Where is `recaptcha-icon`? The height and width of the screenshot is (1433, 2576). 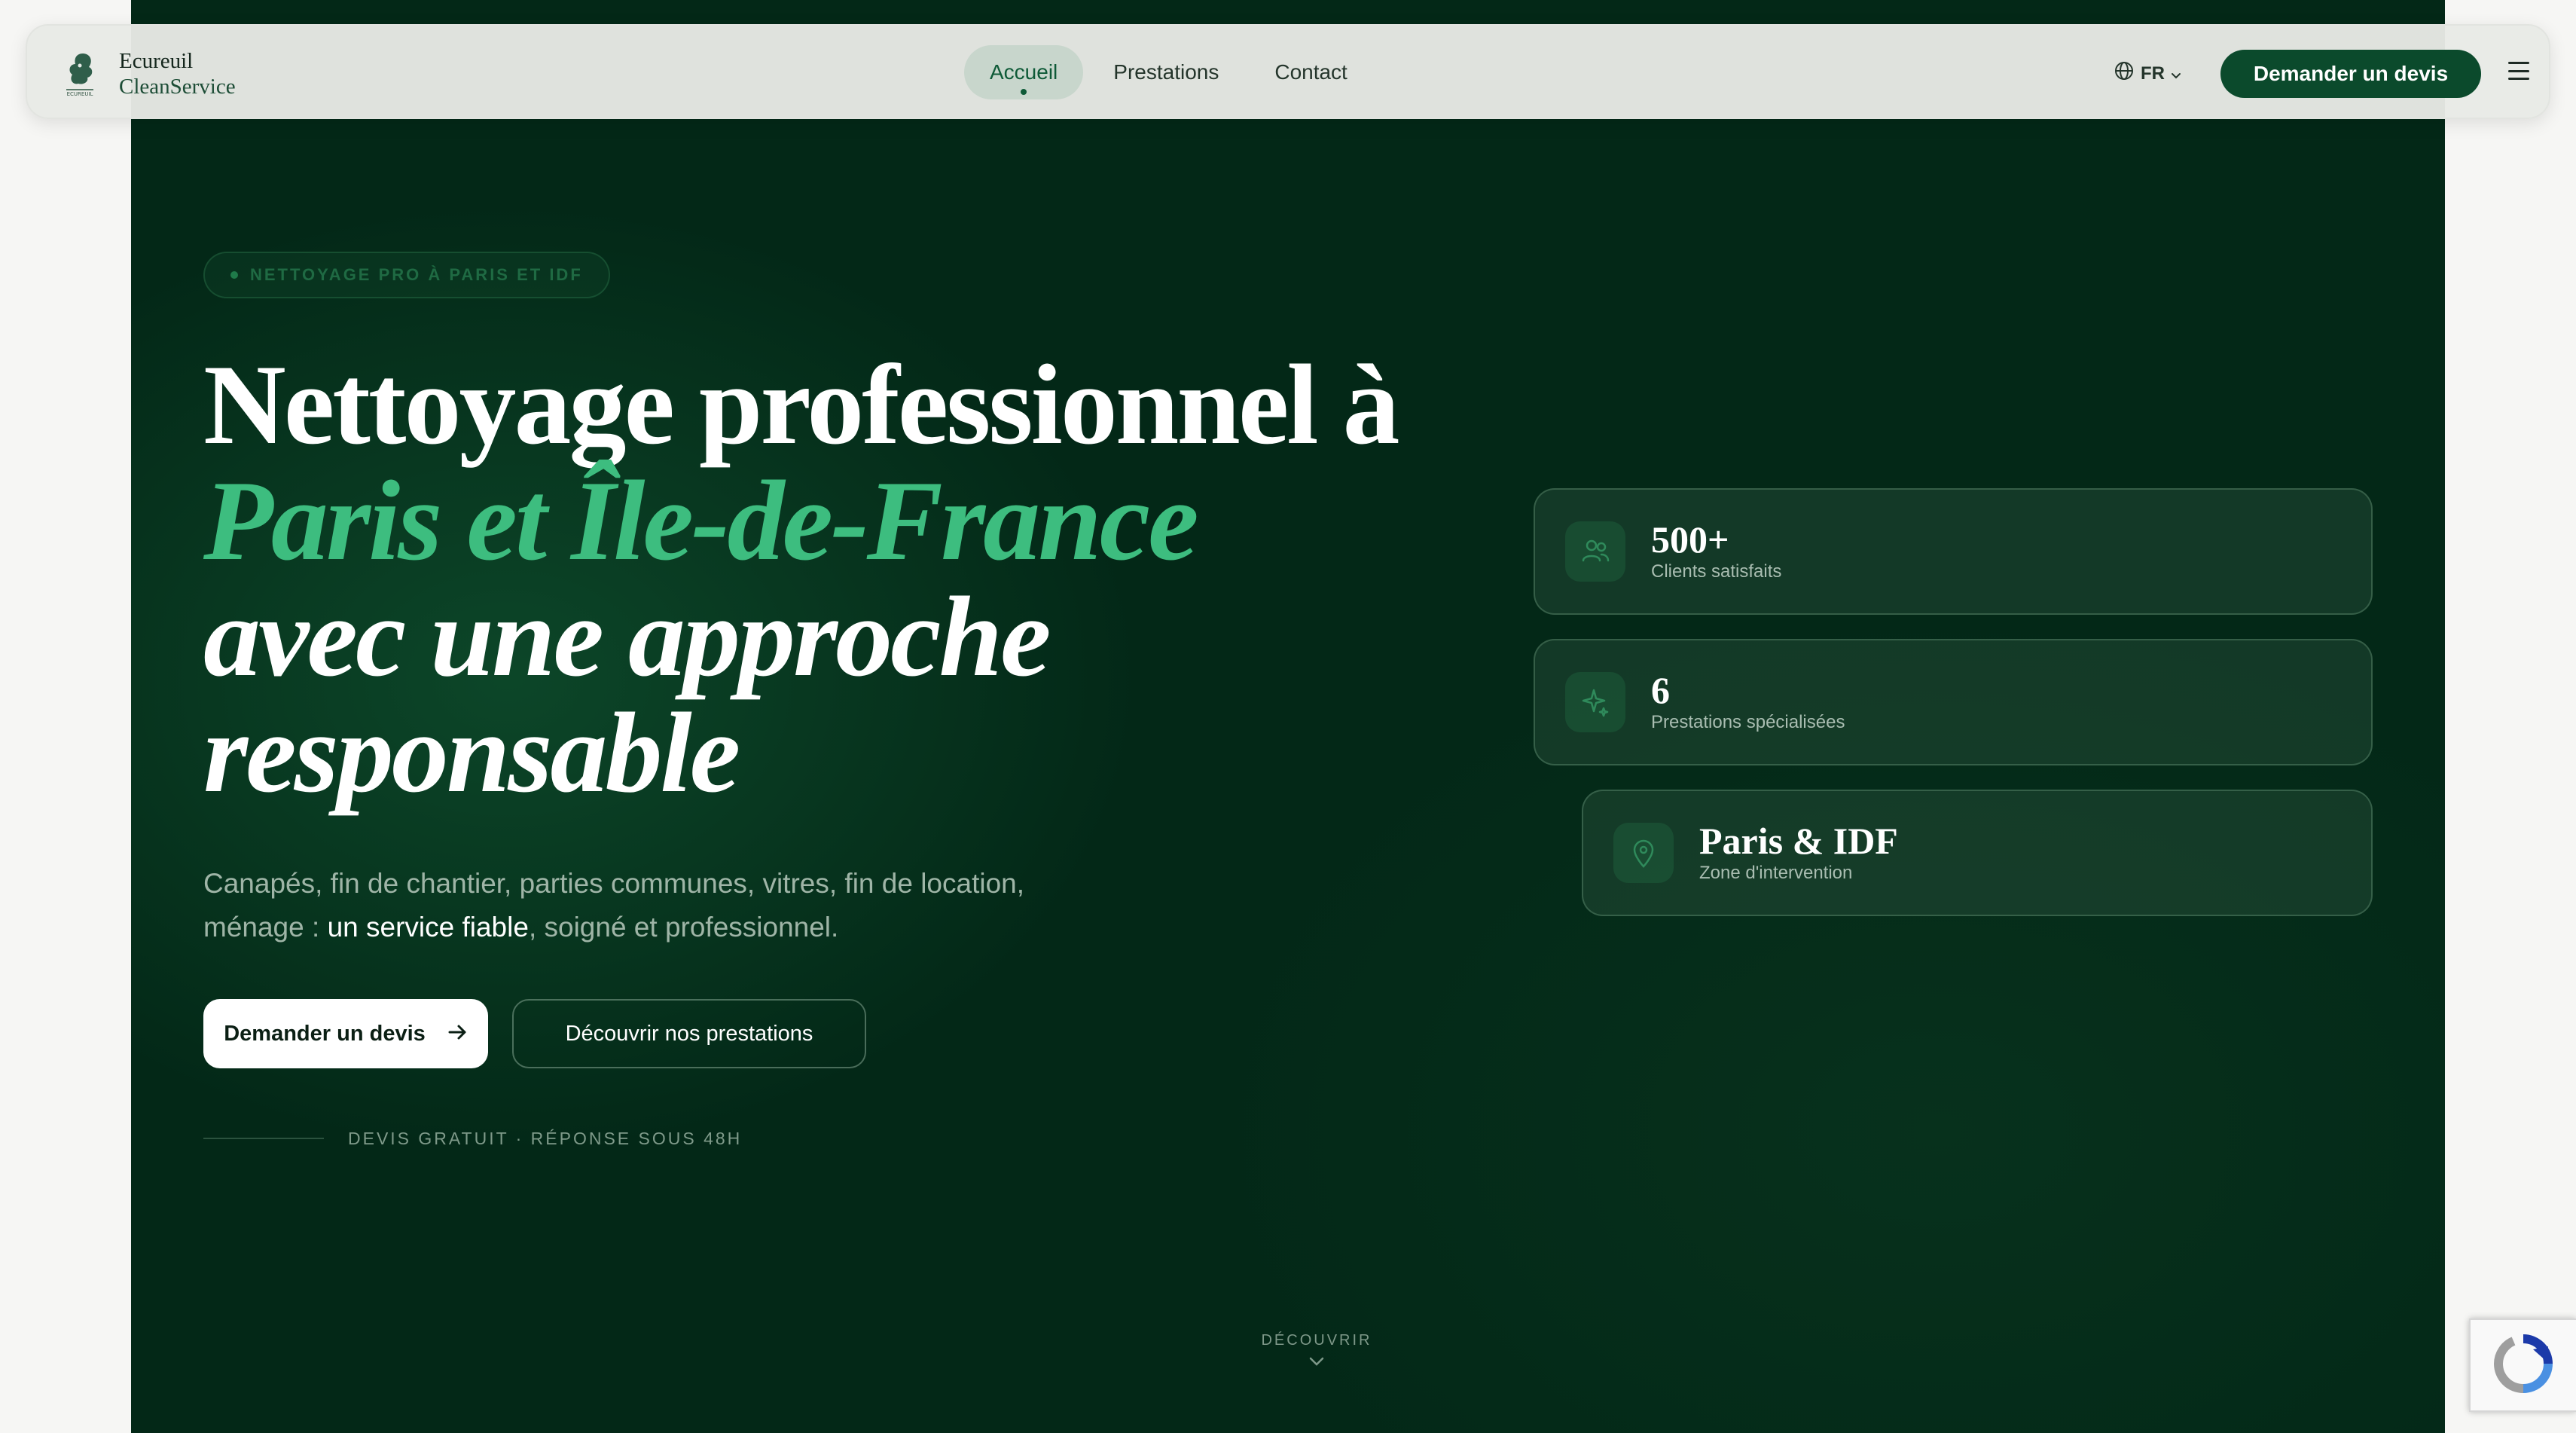
recaptcha-icon is located at coordinates (2524, 1365).